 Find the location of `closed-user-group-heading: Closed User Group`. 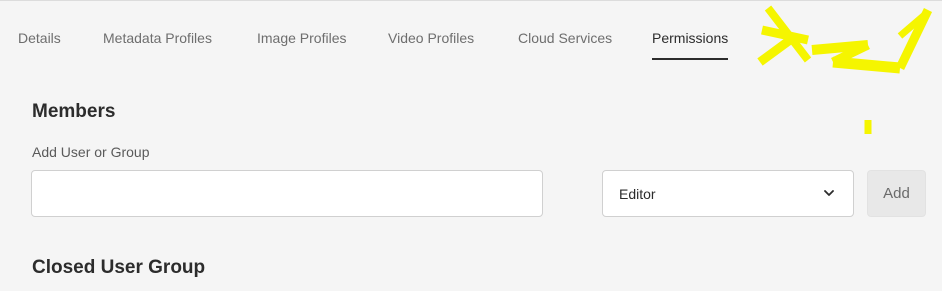

closed-user-group-heading: Closed User Group is located at coordinates (119, 267).